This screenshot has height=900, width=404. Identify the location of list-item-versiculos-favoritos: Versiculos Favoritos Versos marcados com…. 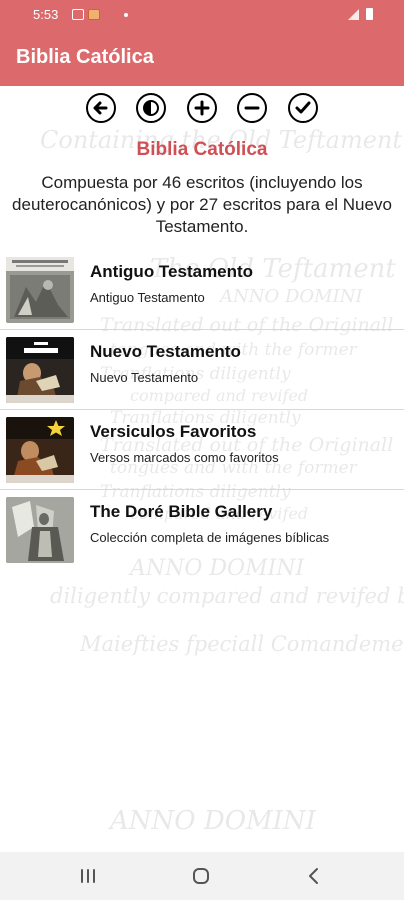
(202, 450).